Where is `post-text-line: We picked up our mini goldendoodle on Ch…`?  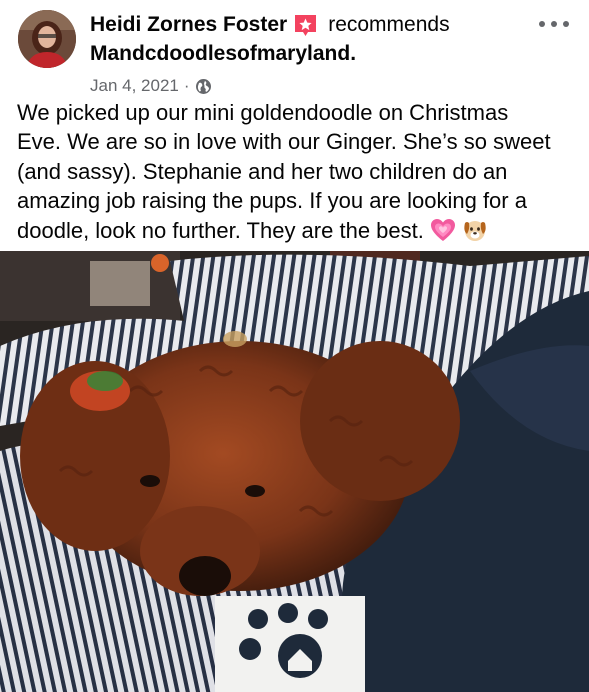
post-text-line: We picked up our mini goldendoodle on Ch… is located at coordinates (263, 112).